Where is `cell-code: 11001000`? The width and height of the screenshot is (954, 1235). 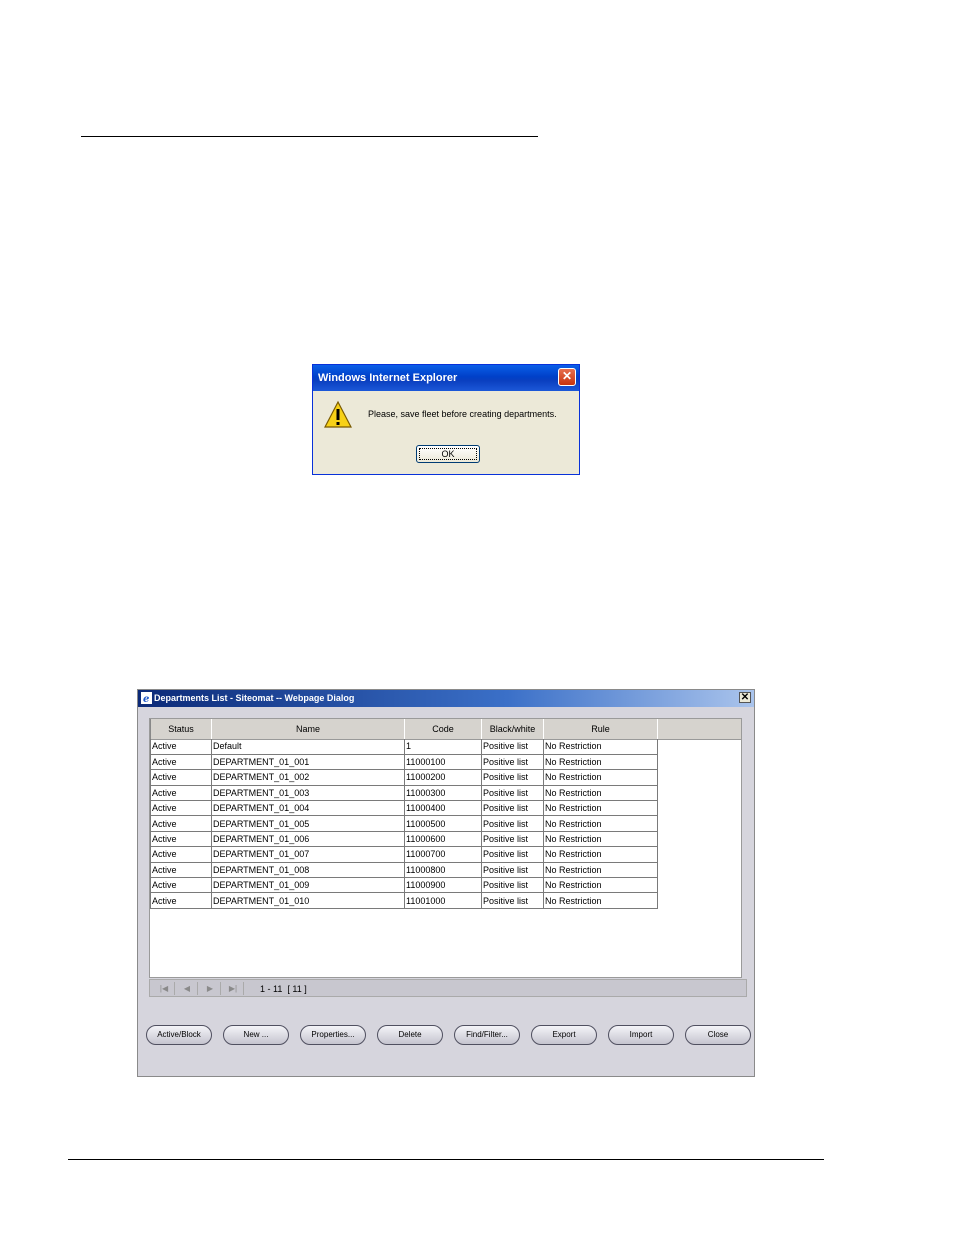 cell-code: 11001000 is located at coordinates (443, 900).